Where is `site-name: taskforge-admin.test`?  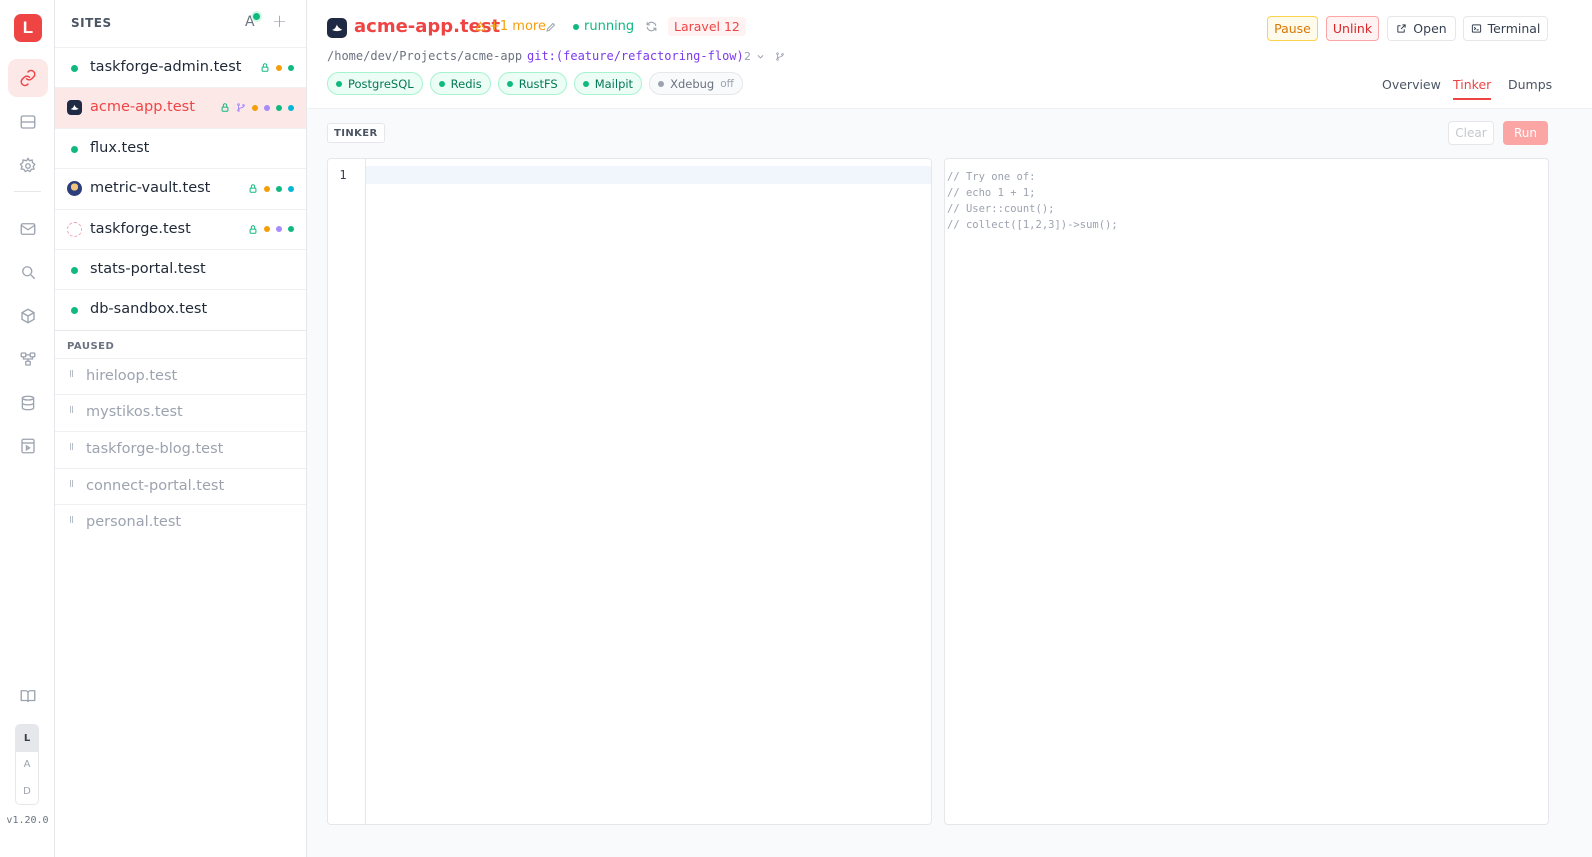
site-name: taskforge-admin.test is located at coordinates (166, 67).